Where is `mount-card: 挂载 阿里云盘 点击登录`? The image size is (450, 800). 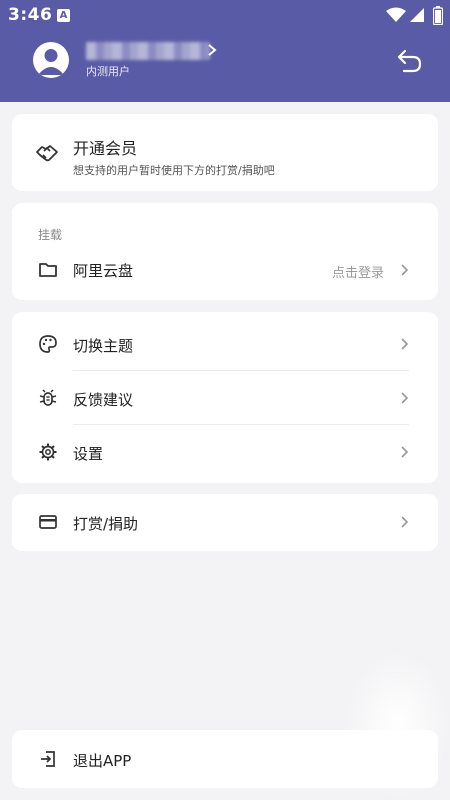 mount-card: 挂载 阿里云盘 点击登录 is located at coordinates (225, 251).